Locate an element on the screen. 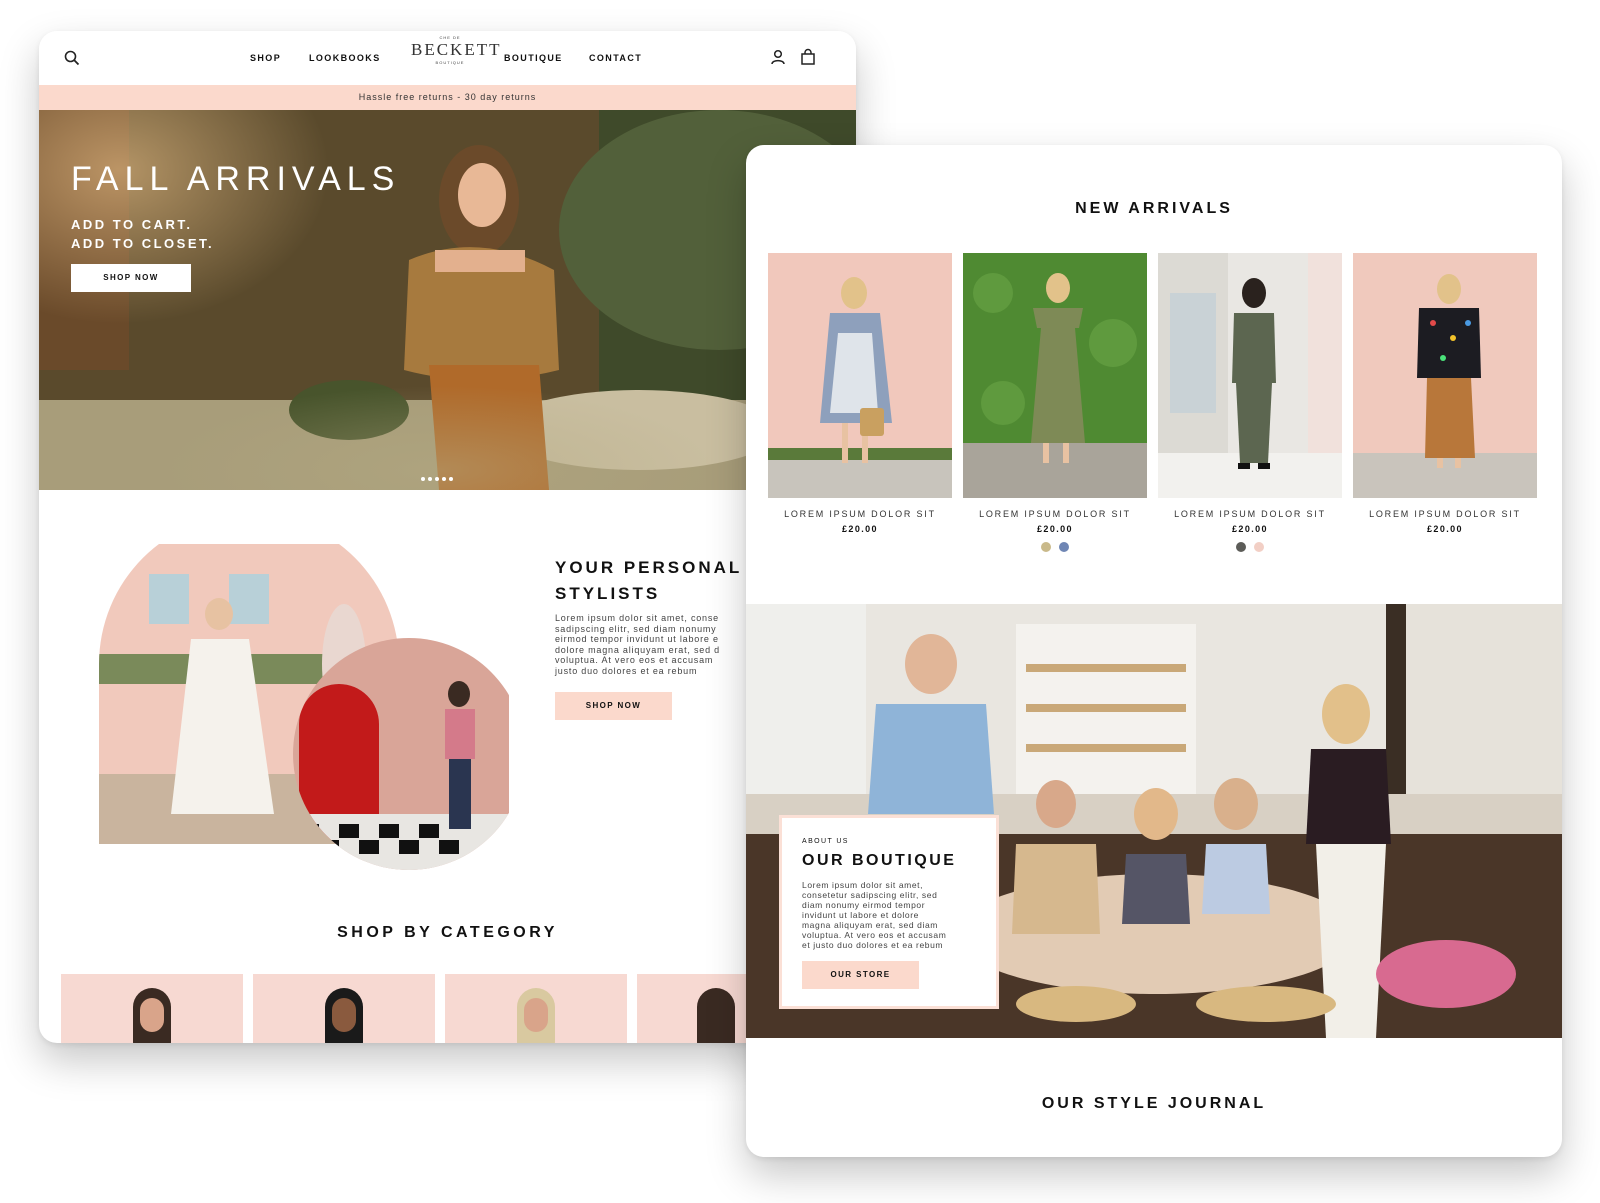  nav-boutique: BOUTIQUE is located at coordinates (533, 58).